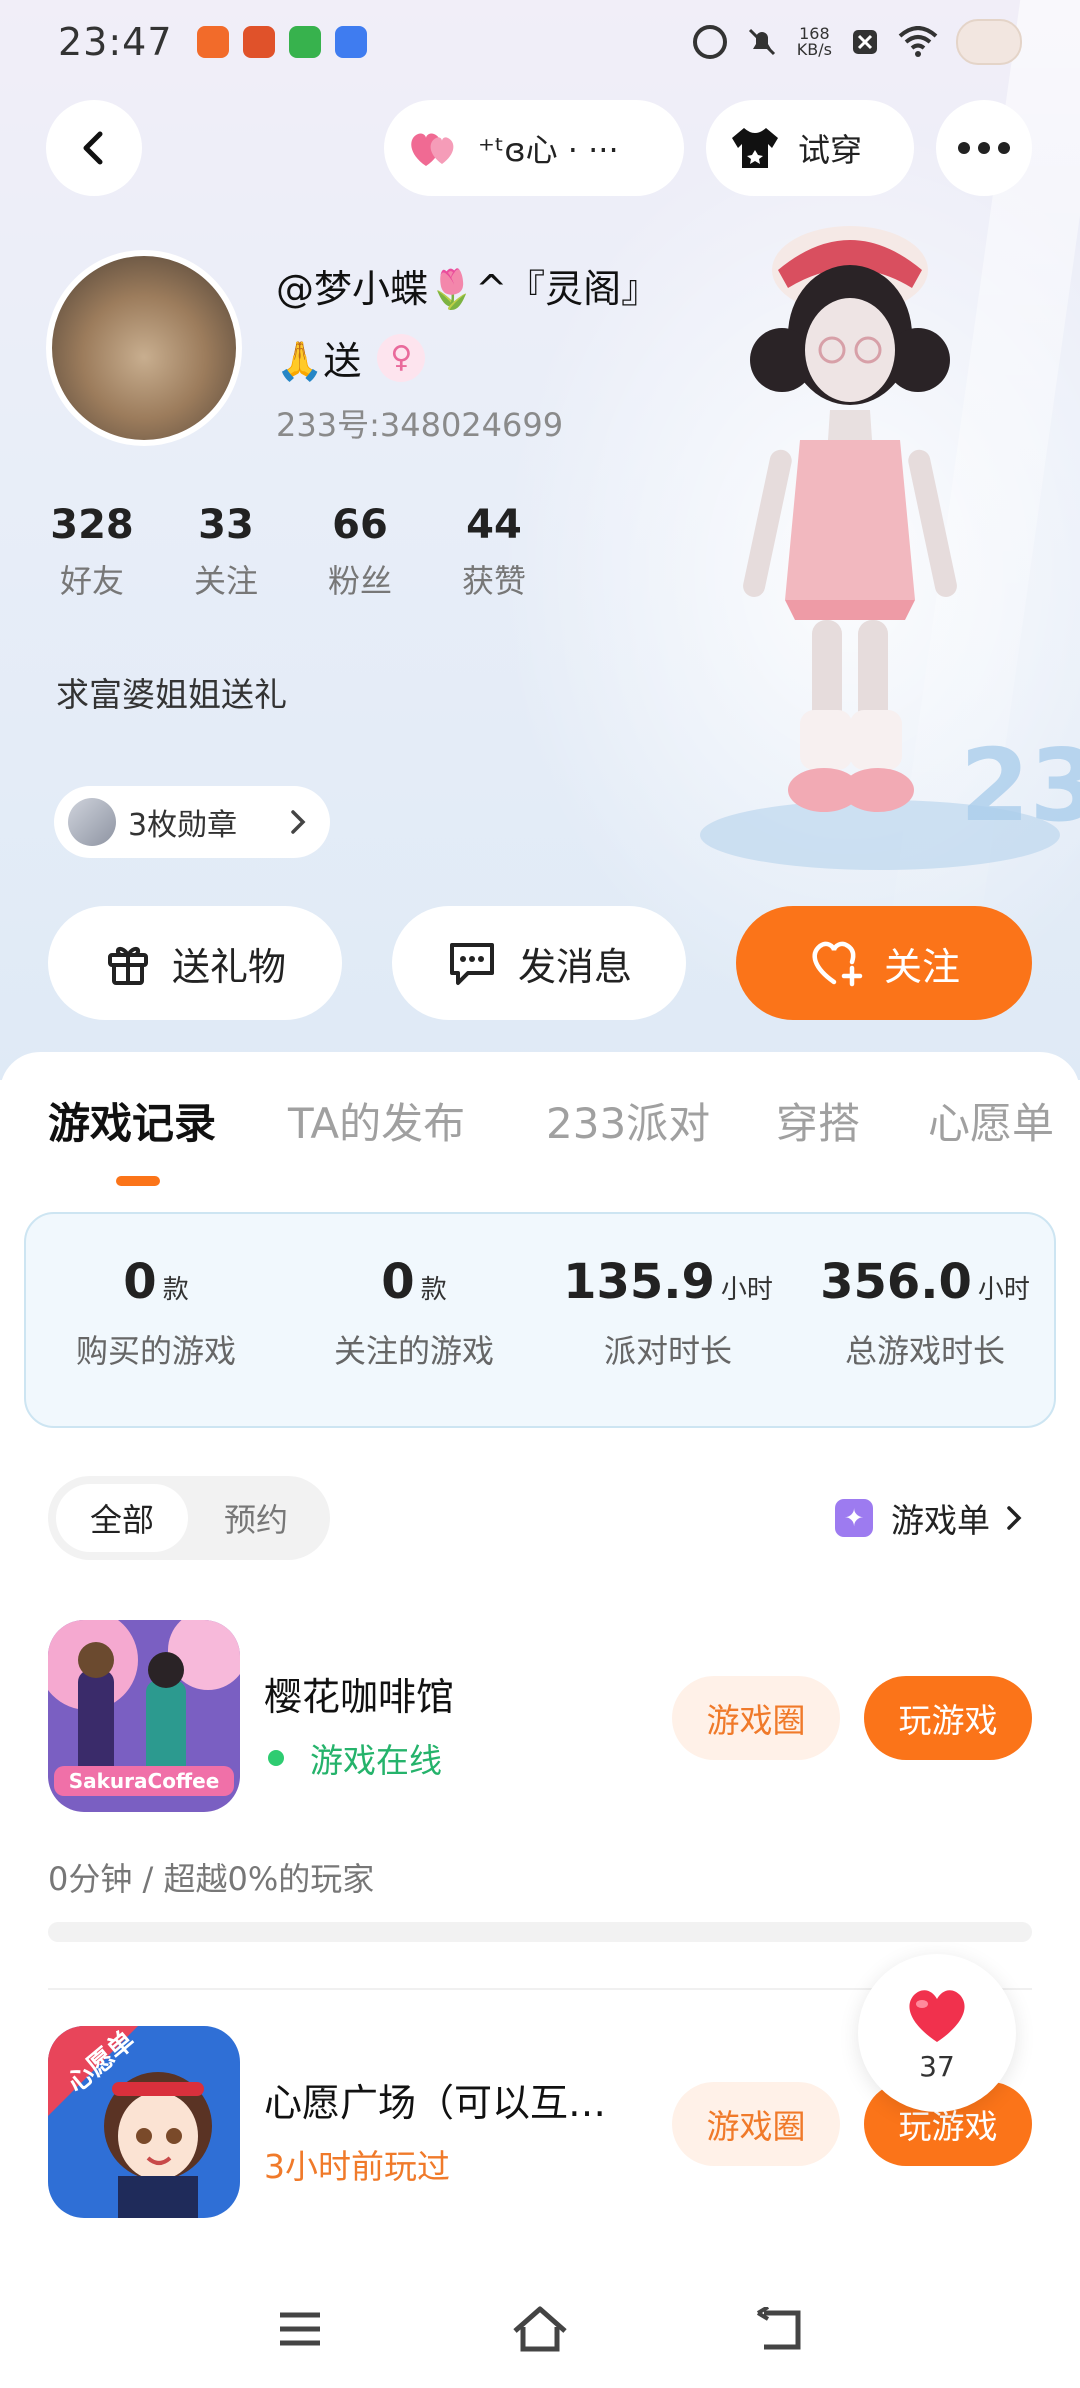  Describe the element at coordinates (924, 1351) in the screenshot. I see `summary-label: 总游戏时长` at that location.